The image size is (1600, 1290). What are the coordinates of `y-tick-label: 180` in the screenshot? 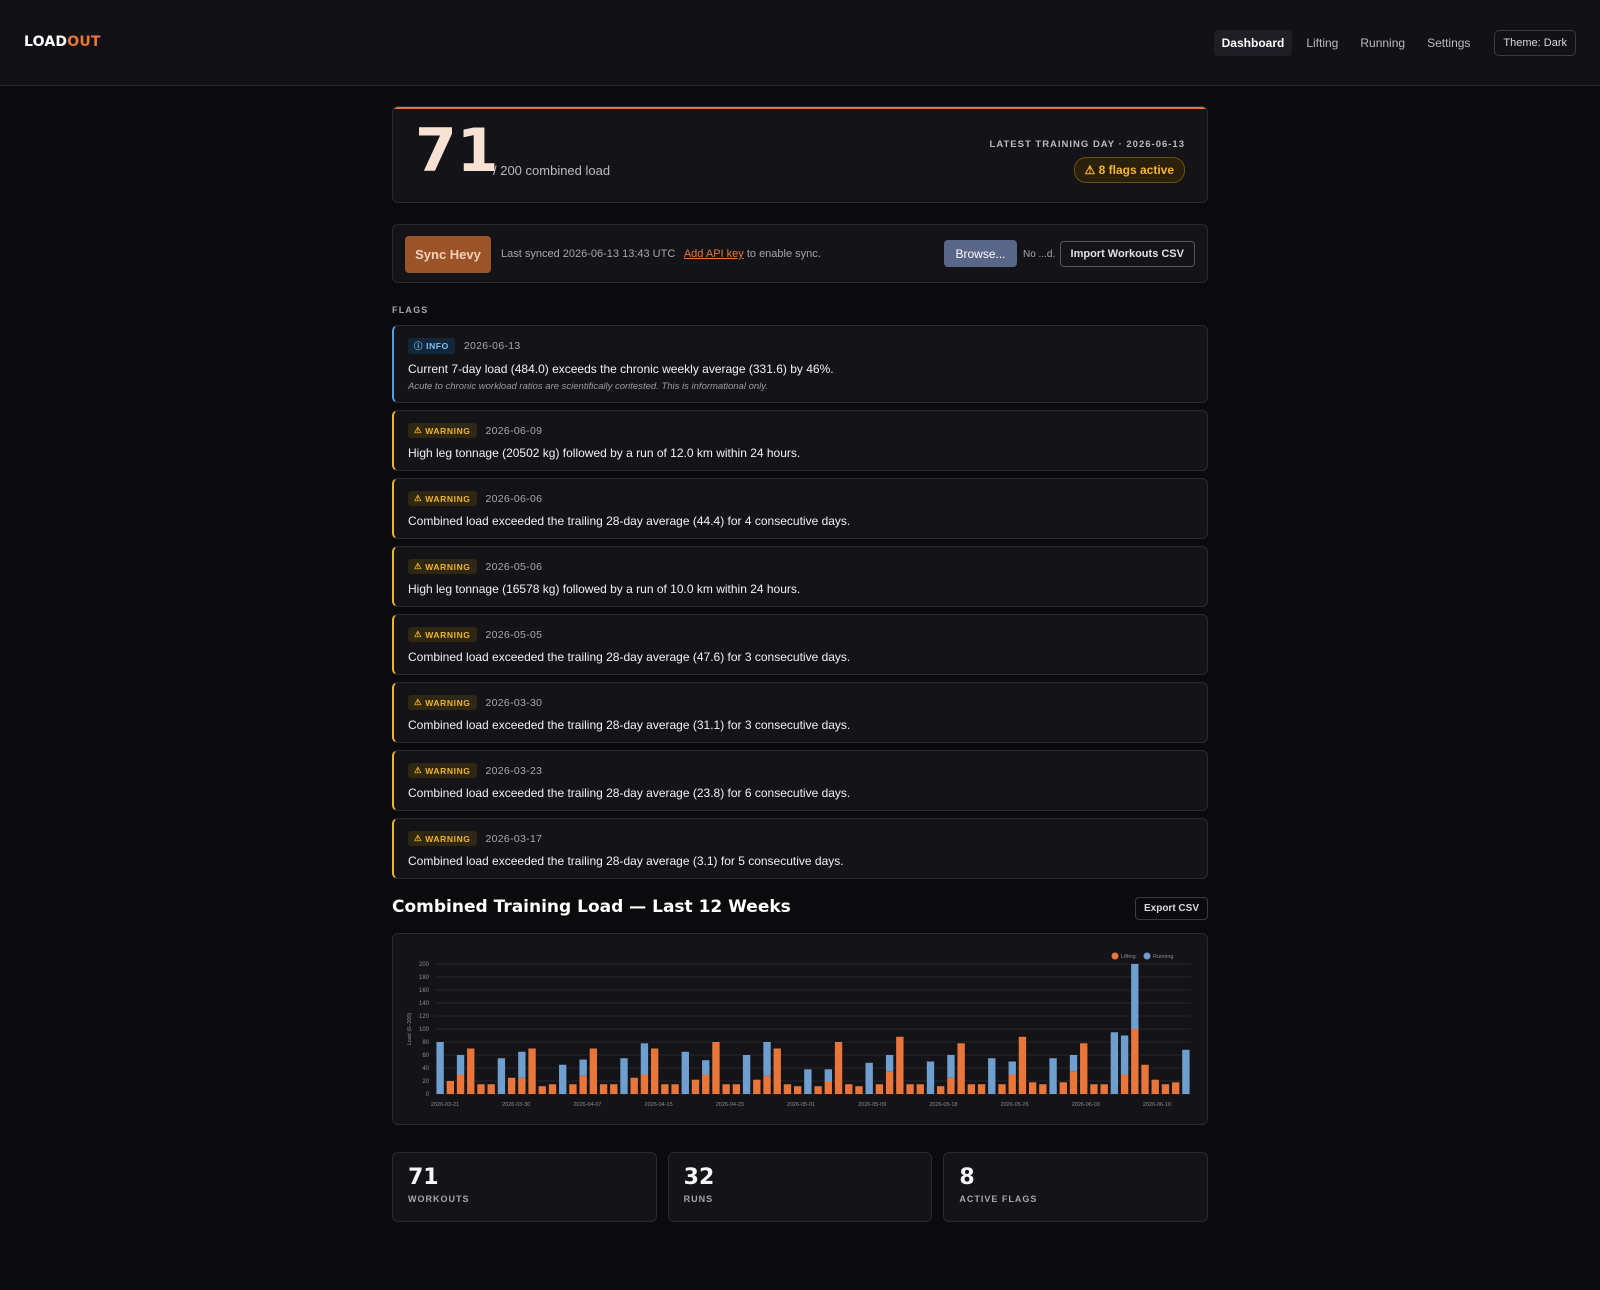 It's located at (424, 978).